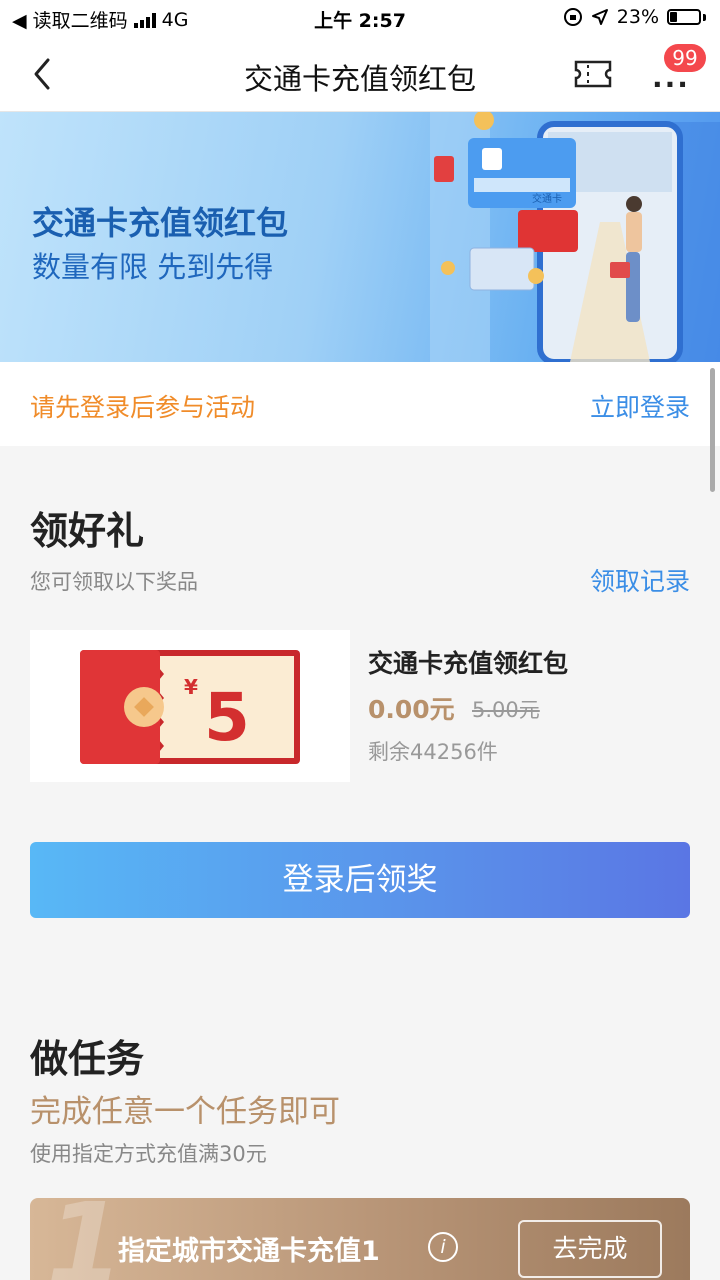 The width and height of the screenshot is (720, 1280). Describe the element at coordinates (547, 198) in the screenshot. I see `banner-card-label: 交通卡` at that location.